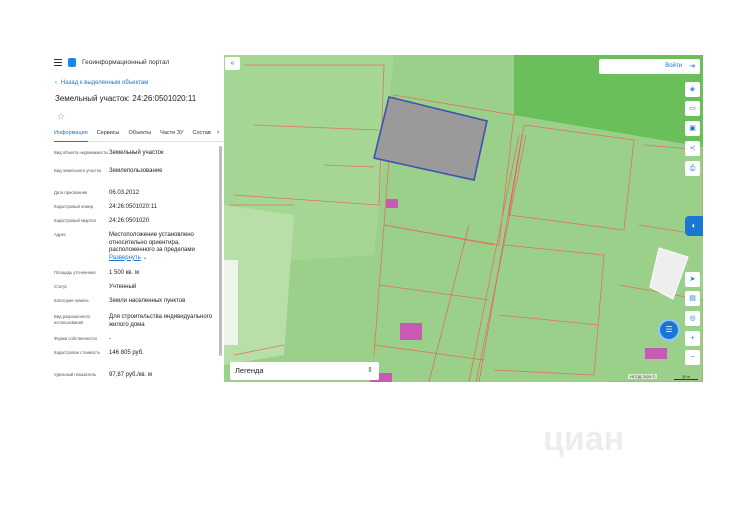  What do you see at coordinates (110, 339) in the screenshot?
I see `property-value: -` at bounding box center [110, 339].